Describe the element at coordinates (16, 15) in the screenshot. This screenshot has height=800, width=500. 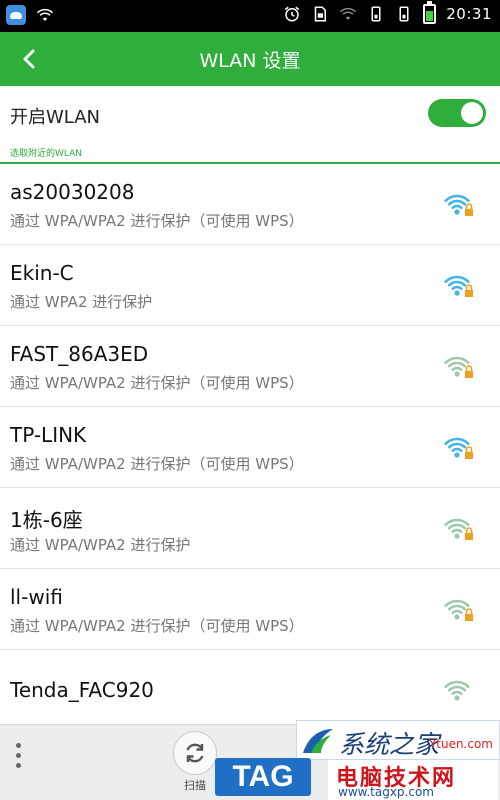
I see `app-icon` at that location.